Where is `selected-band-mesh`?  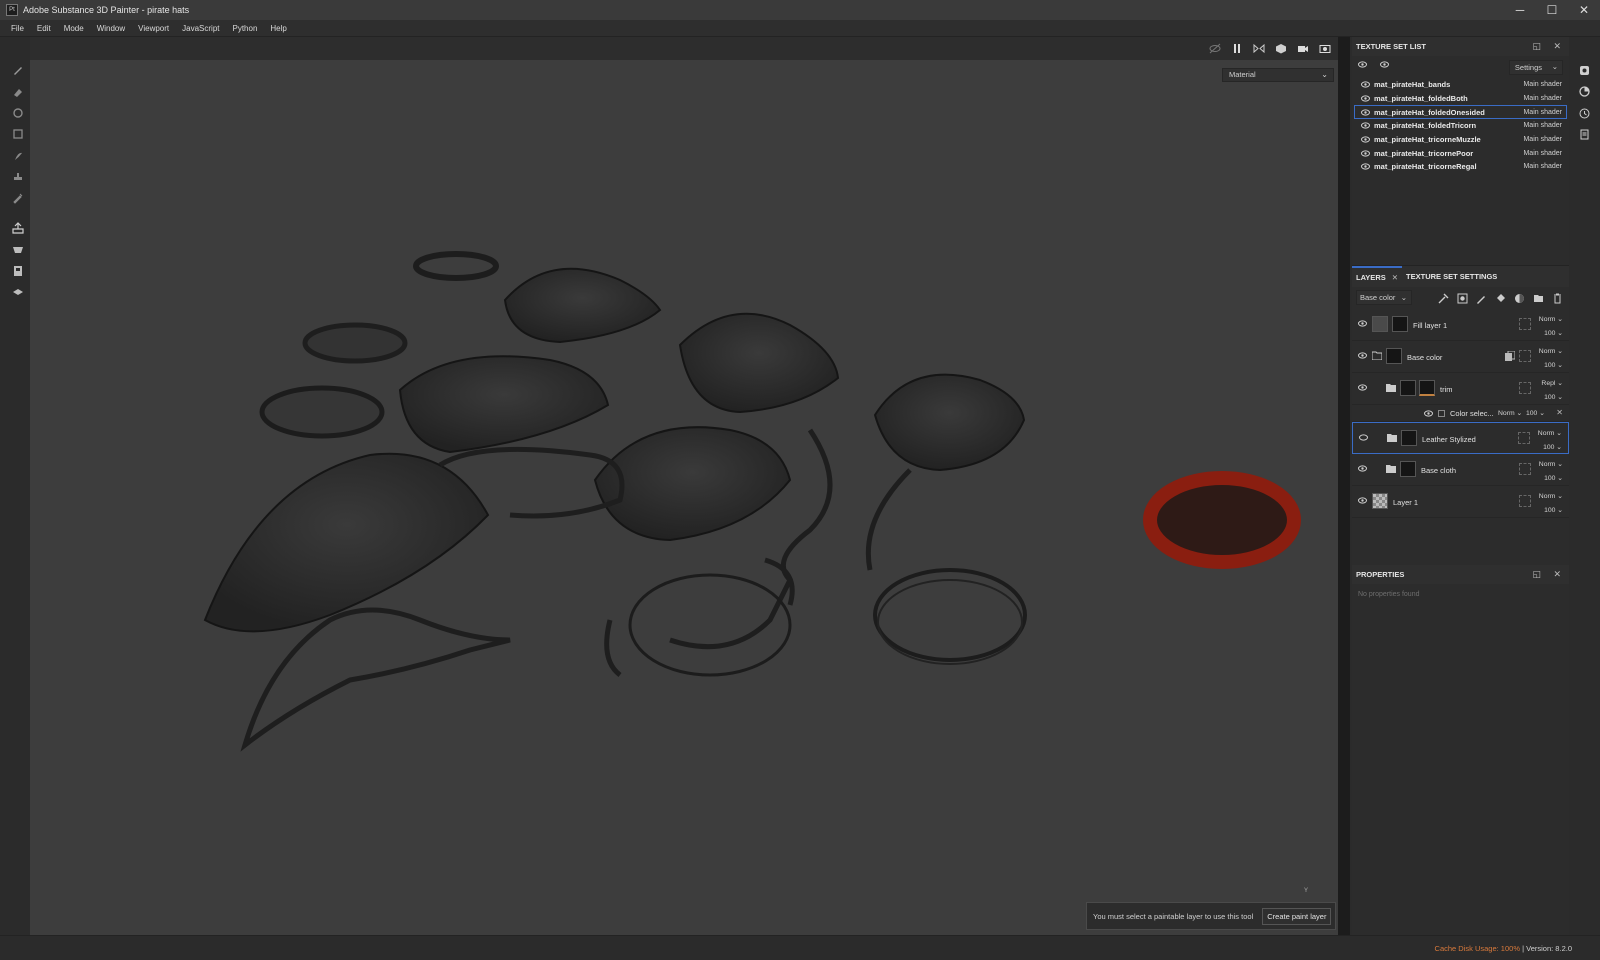 selected-band-mesh is located at coordinates (1222, 520).